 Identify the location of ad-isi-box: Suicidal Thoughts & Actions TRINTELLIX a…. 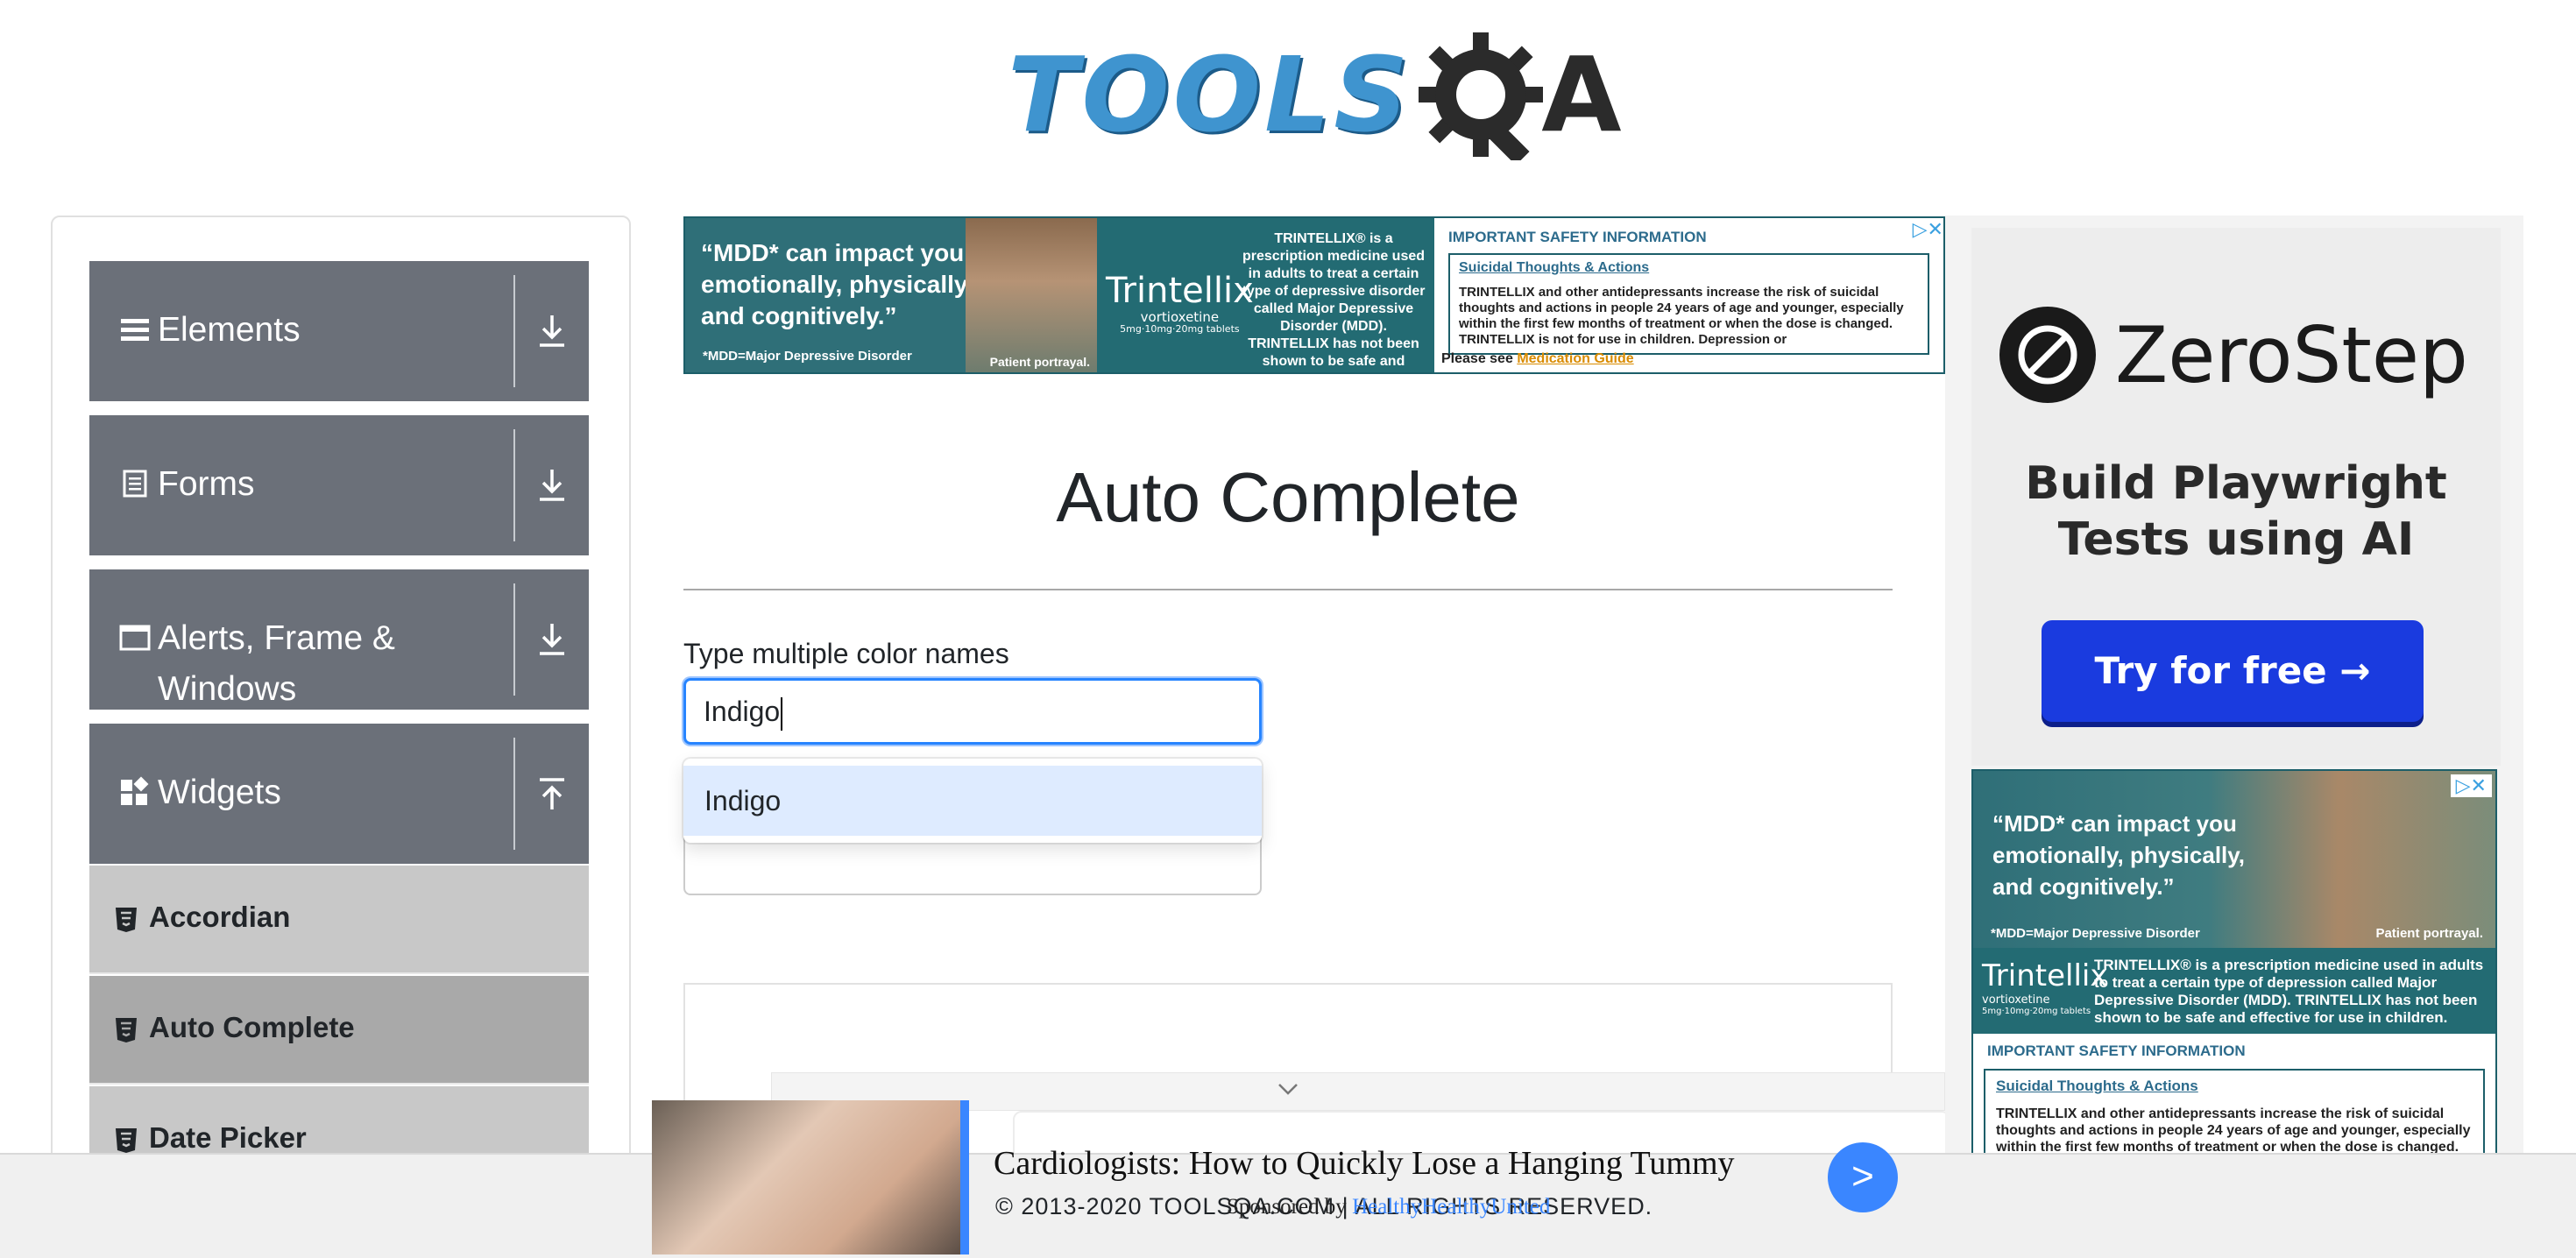
(1688, 304).